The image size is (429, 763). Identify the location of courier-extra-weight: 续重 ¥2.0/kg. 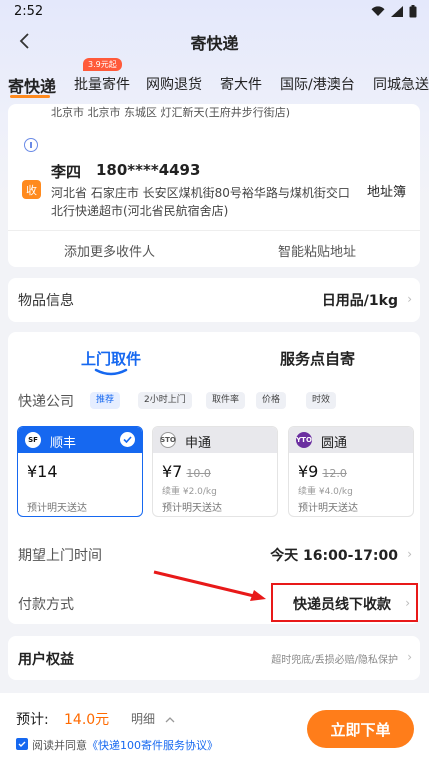
(189, 492).